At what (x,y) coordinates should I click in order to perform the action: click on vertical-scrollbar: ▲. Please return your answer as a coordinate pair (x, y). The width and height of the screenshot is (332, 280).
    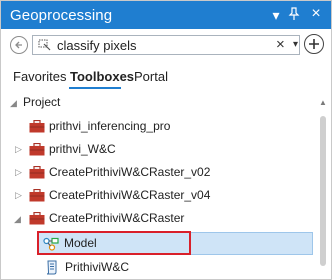
    Looking at the image, I should click on (323, 186).